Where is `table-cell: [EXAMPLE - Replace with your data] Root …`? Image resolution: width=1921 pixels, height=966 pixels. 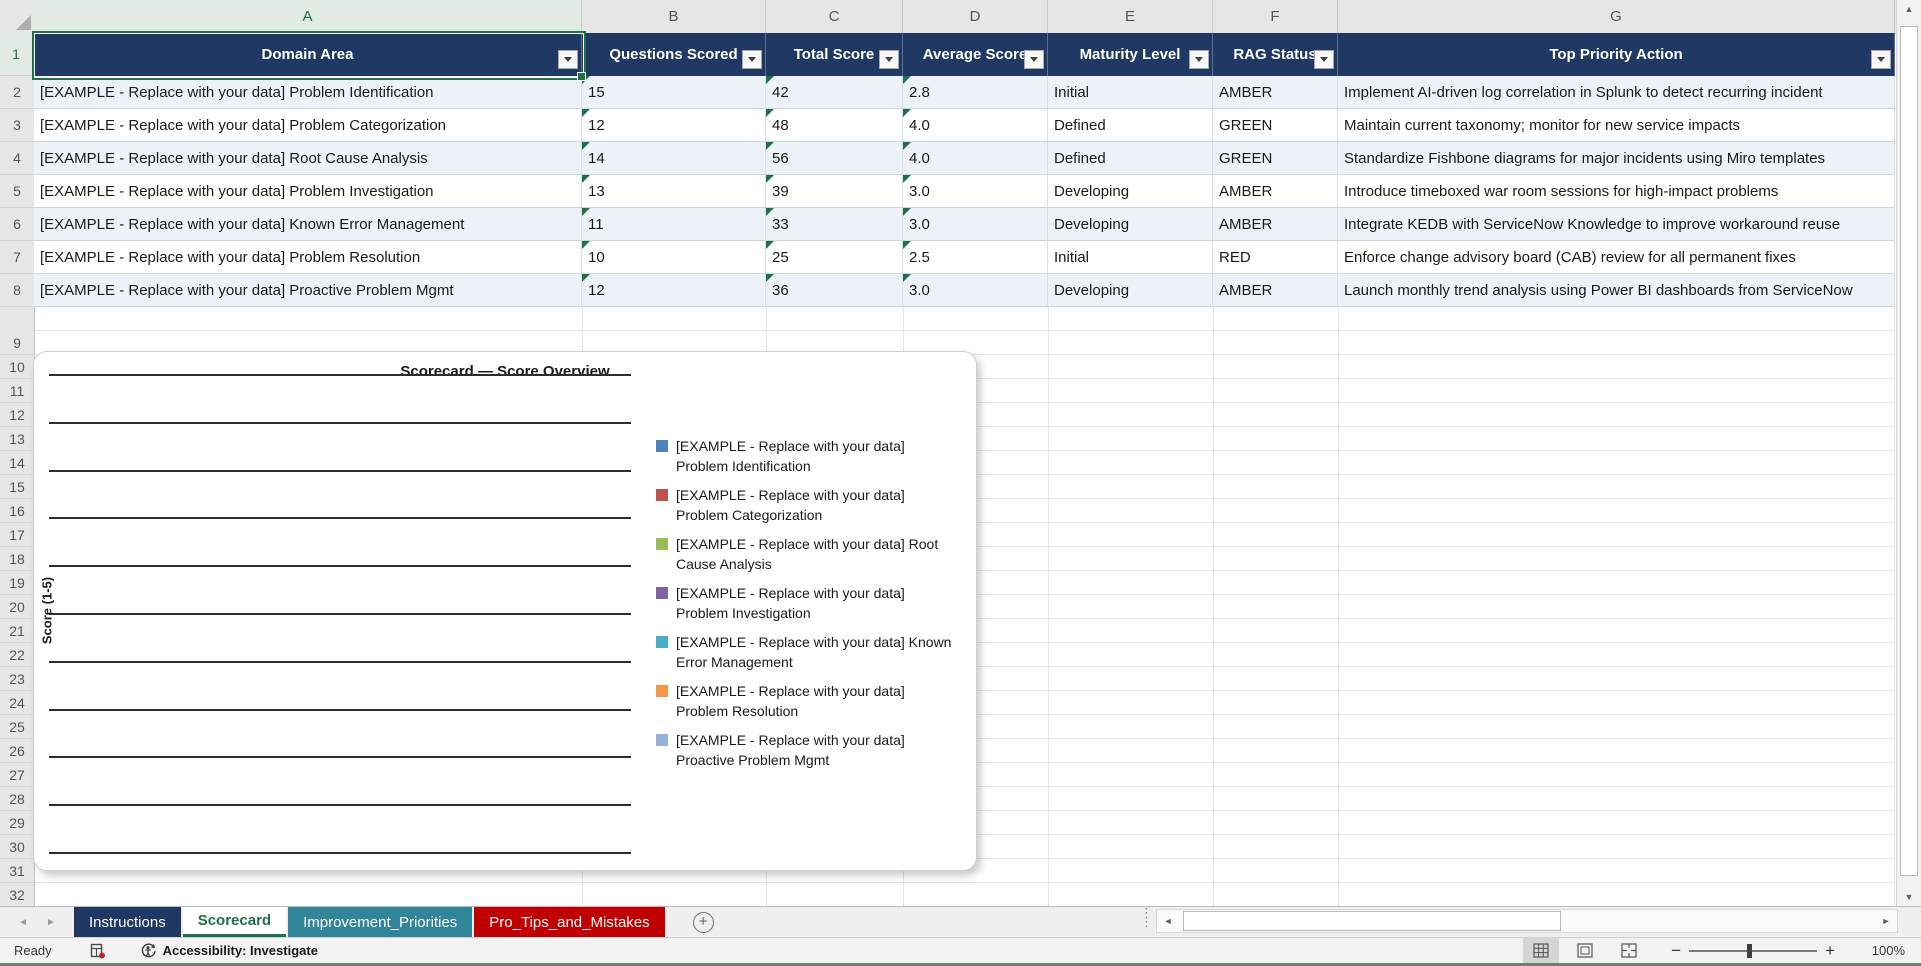 table-cell: [EXAMPLE - Replace with your data] Root … is located at coordinates (308, 158).